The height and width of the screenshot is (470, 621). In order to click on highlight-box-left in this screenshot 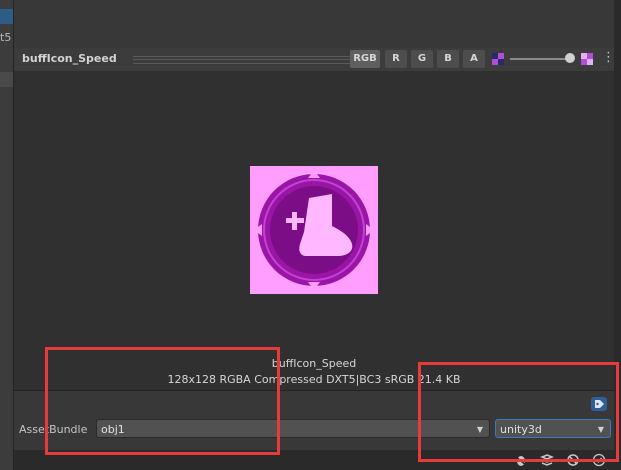, I will do `click(162, 401)`.